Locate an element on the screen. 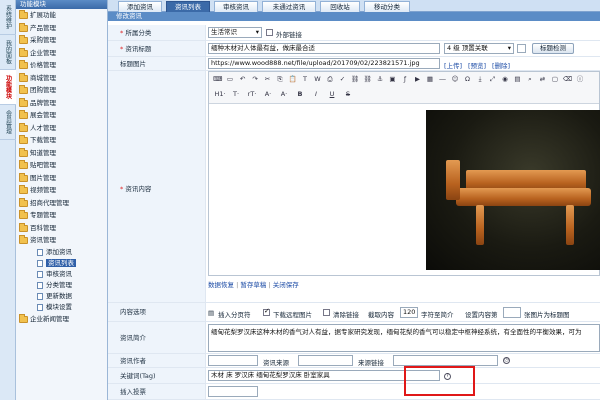 The image size is (600, 400). rail-tab-members: 会员管理 is located at coordinates (8, 122).